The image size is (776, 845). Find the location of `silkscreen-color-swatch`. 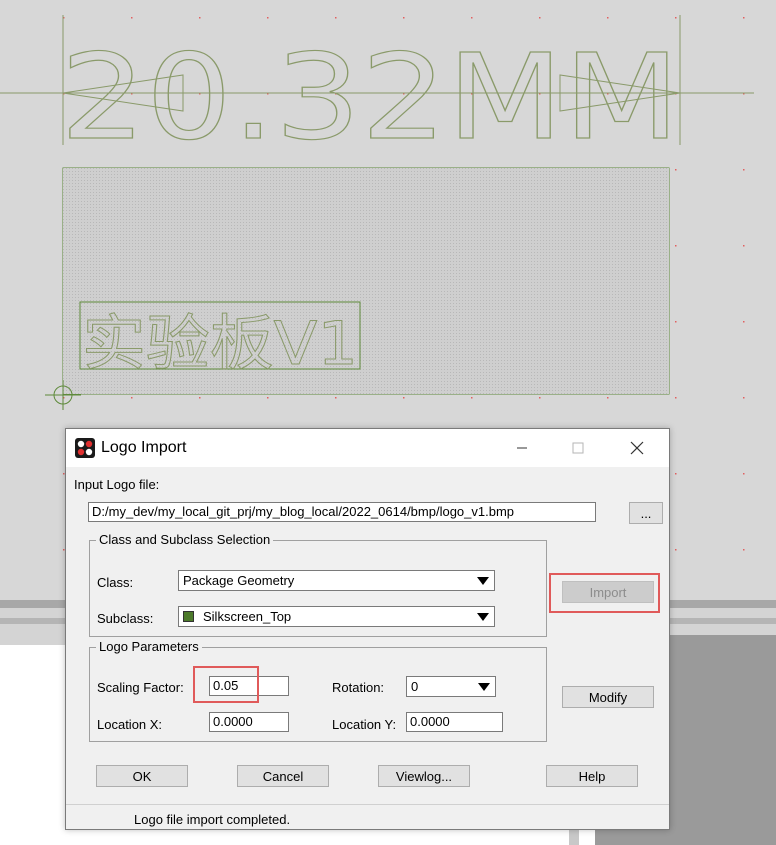

silkscreen-color-swatch is located at coordinates (188, 616).